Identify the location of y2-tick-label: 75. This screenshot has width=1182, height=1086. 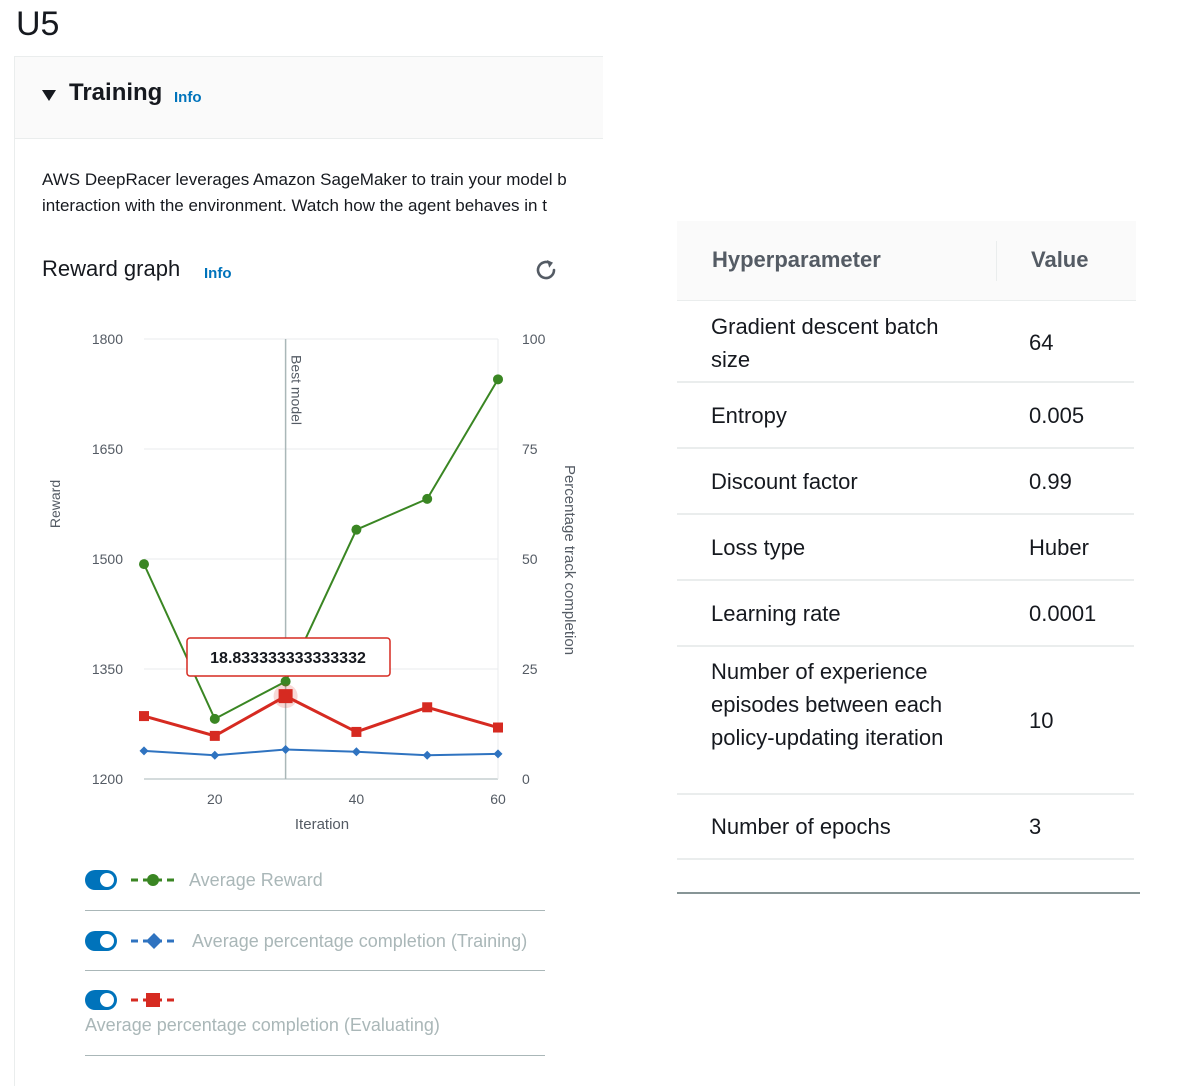
(530, 449).